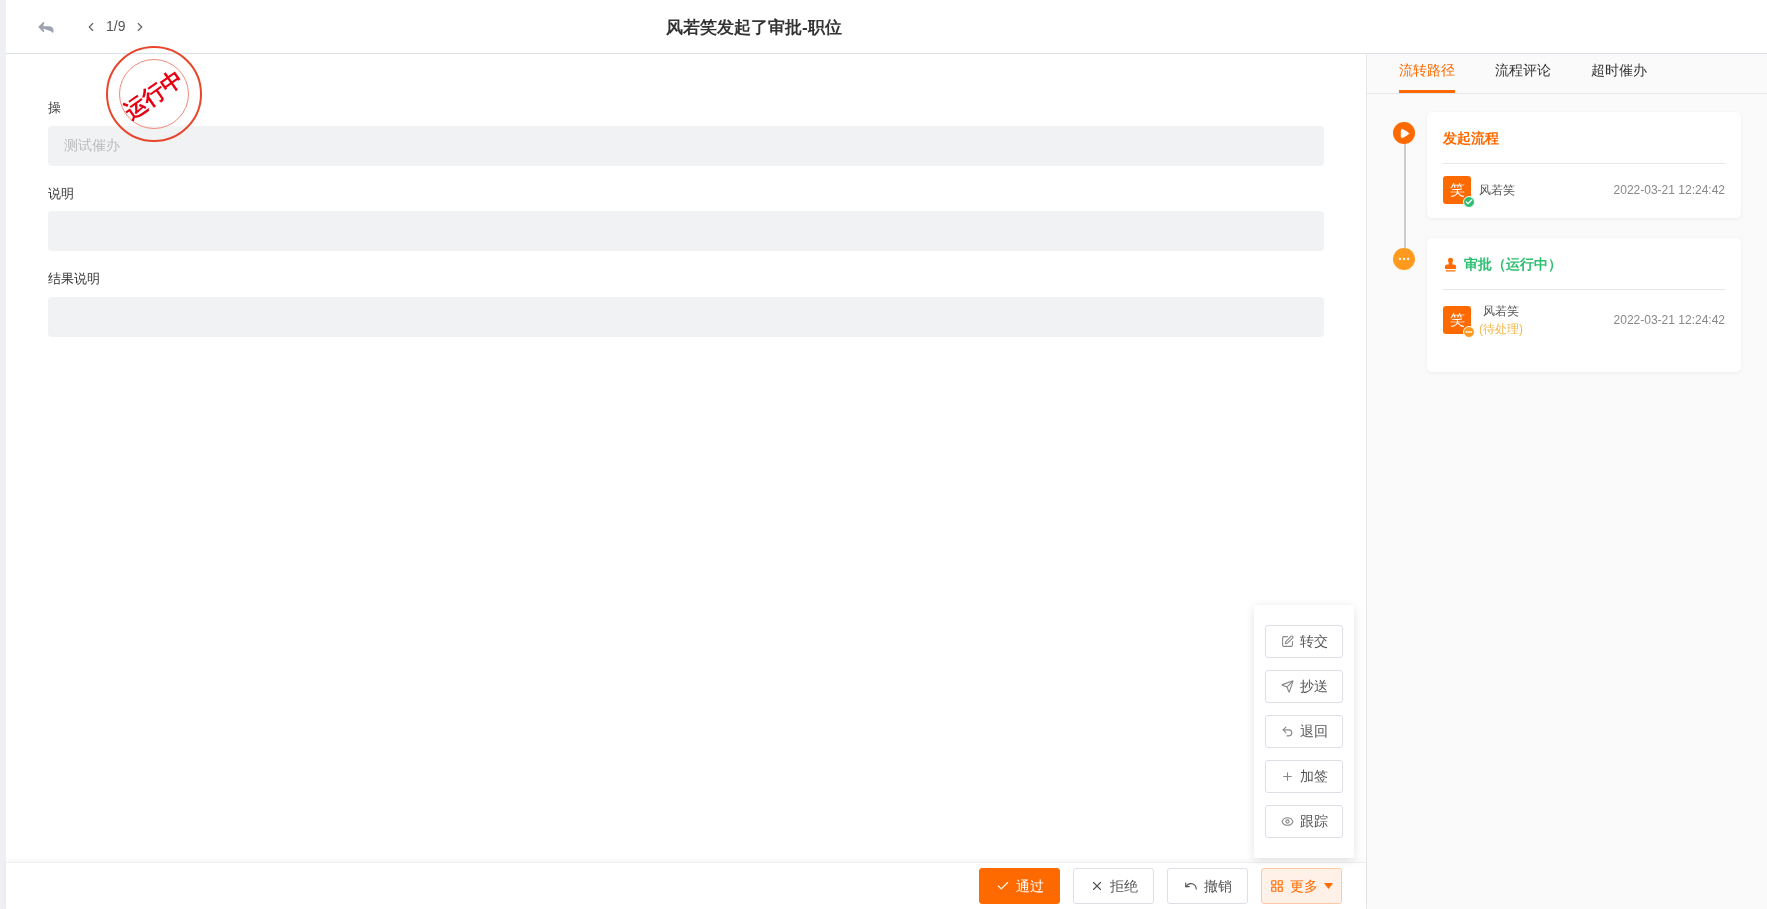 Image resolution: width=1767 pixels, height=909 pixels. Describe the element at coordinates (1513, 264) in the screenshot. I see `step-title: 审批（运行中）` at that location.